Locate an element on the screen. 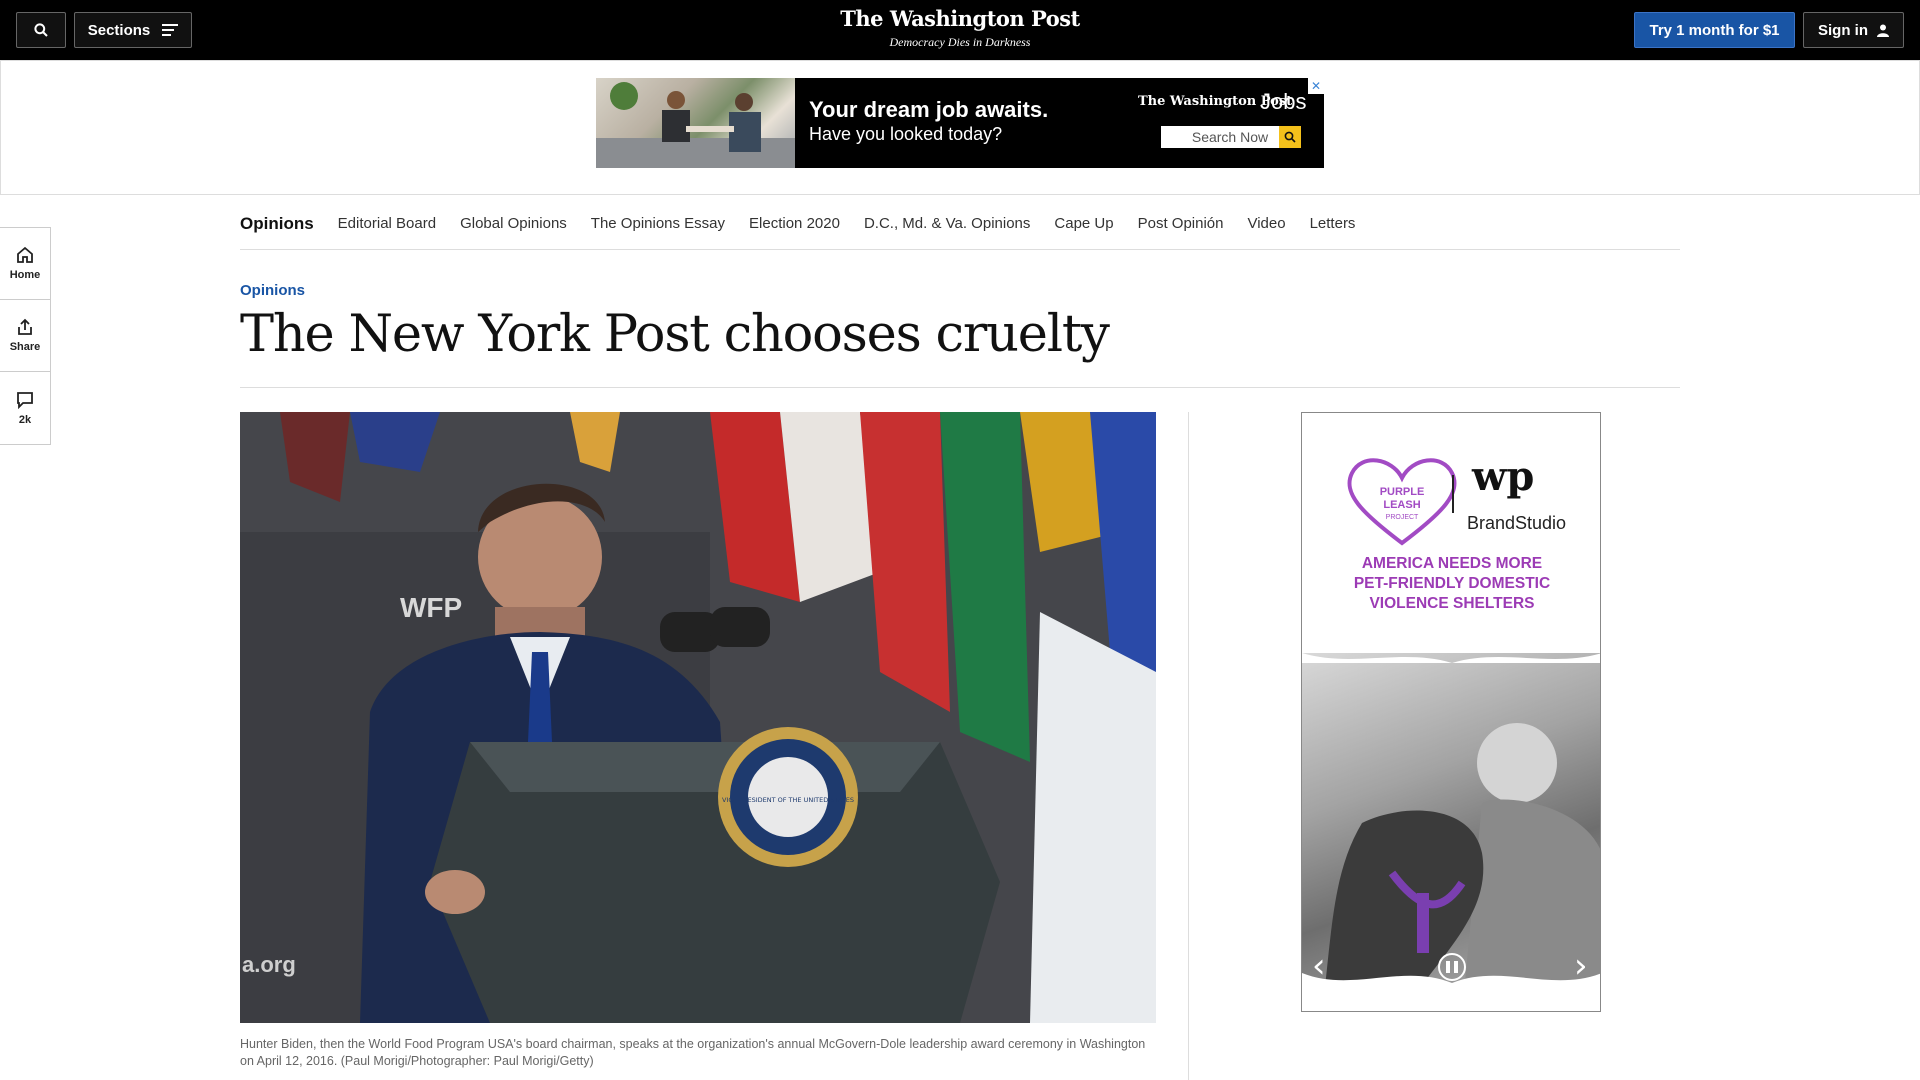  ad-search-button is located at coordinates (1290, 137).